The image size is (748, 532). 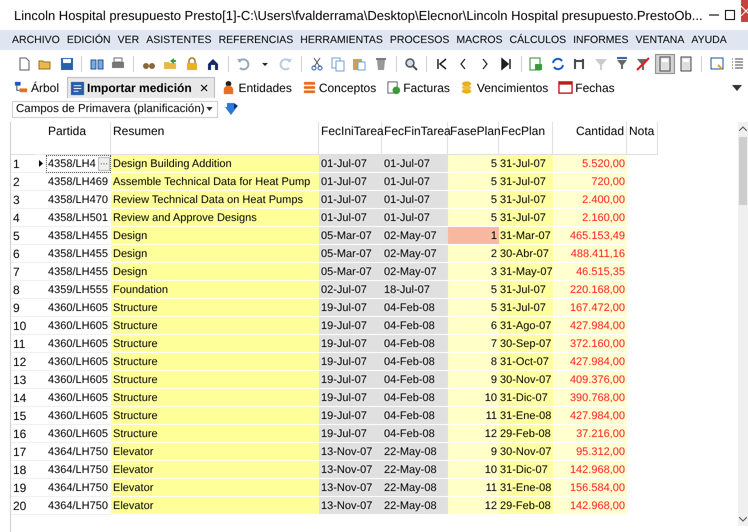 What do you see at coordinates (215, 200) in the screenshot?
I see `table-cell: Review Technical Data on Heat Pumps` at bounding box center [215, 200].